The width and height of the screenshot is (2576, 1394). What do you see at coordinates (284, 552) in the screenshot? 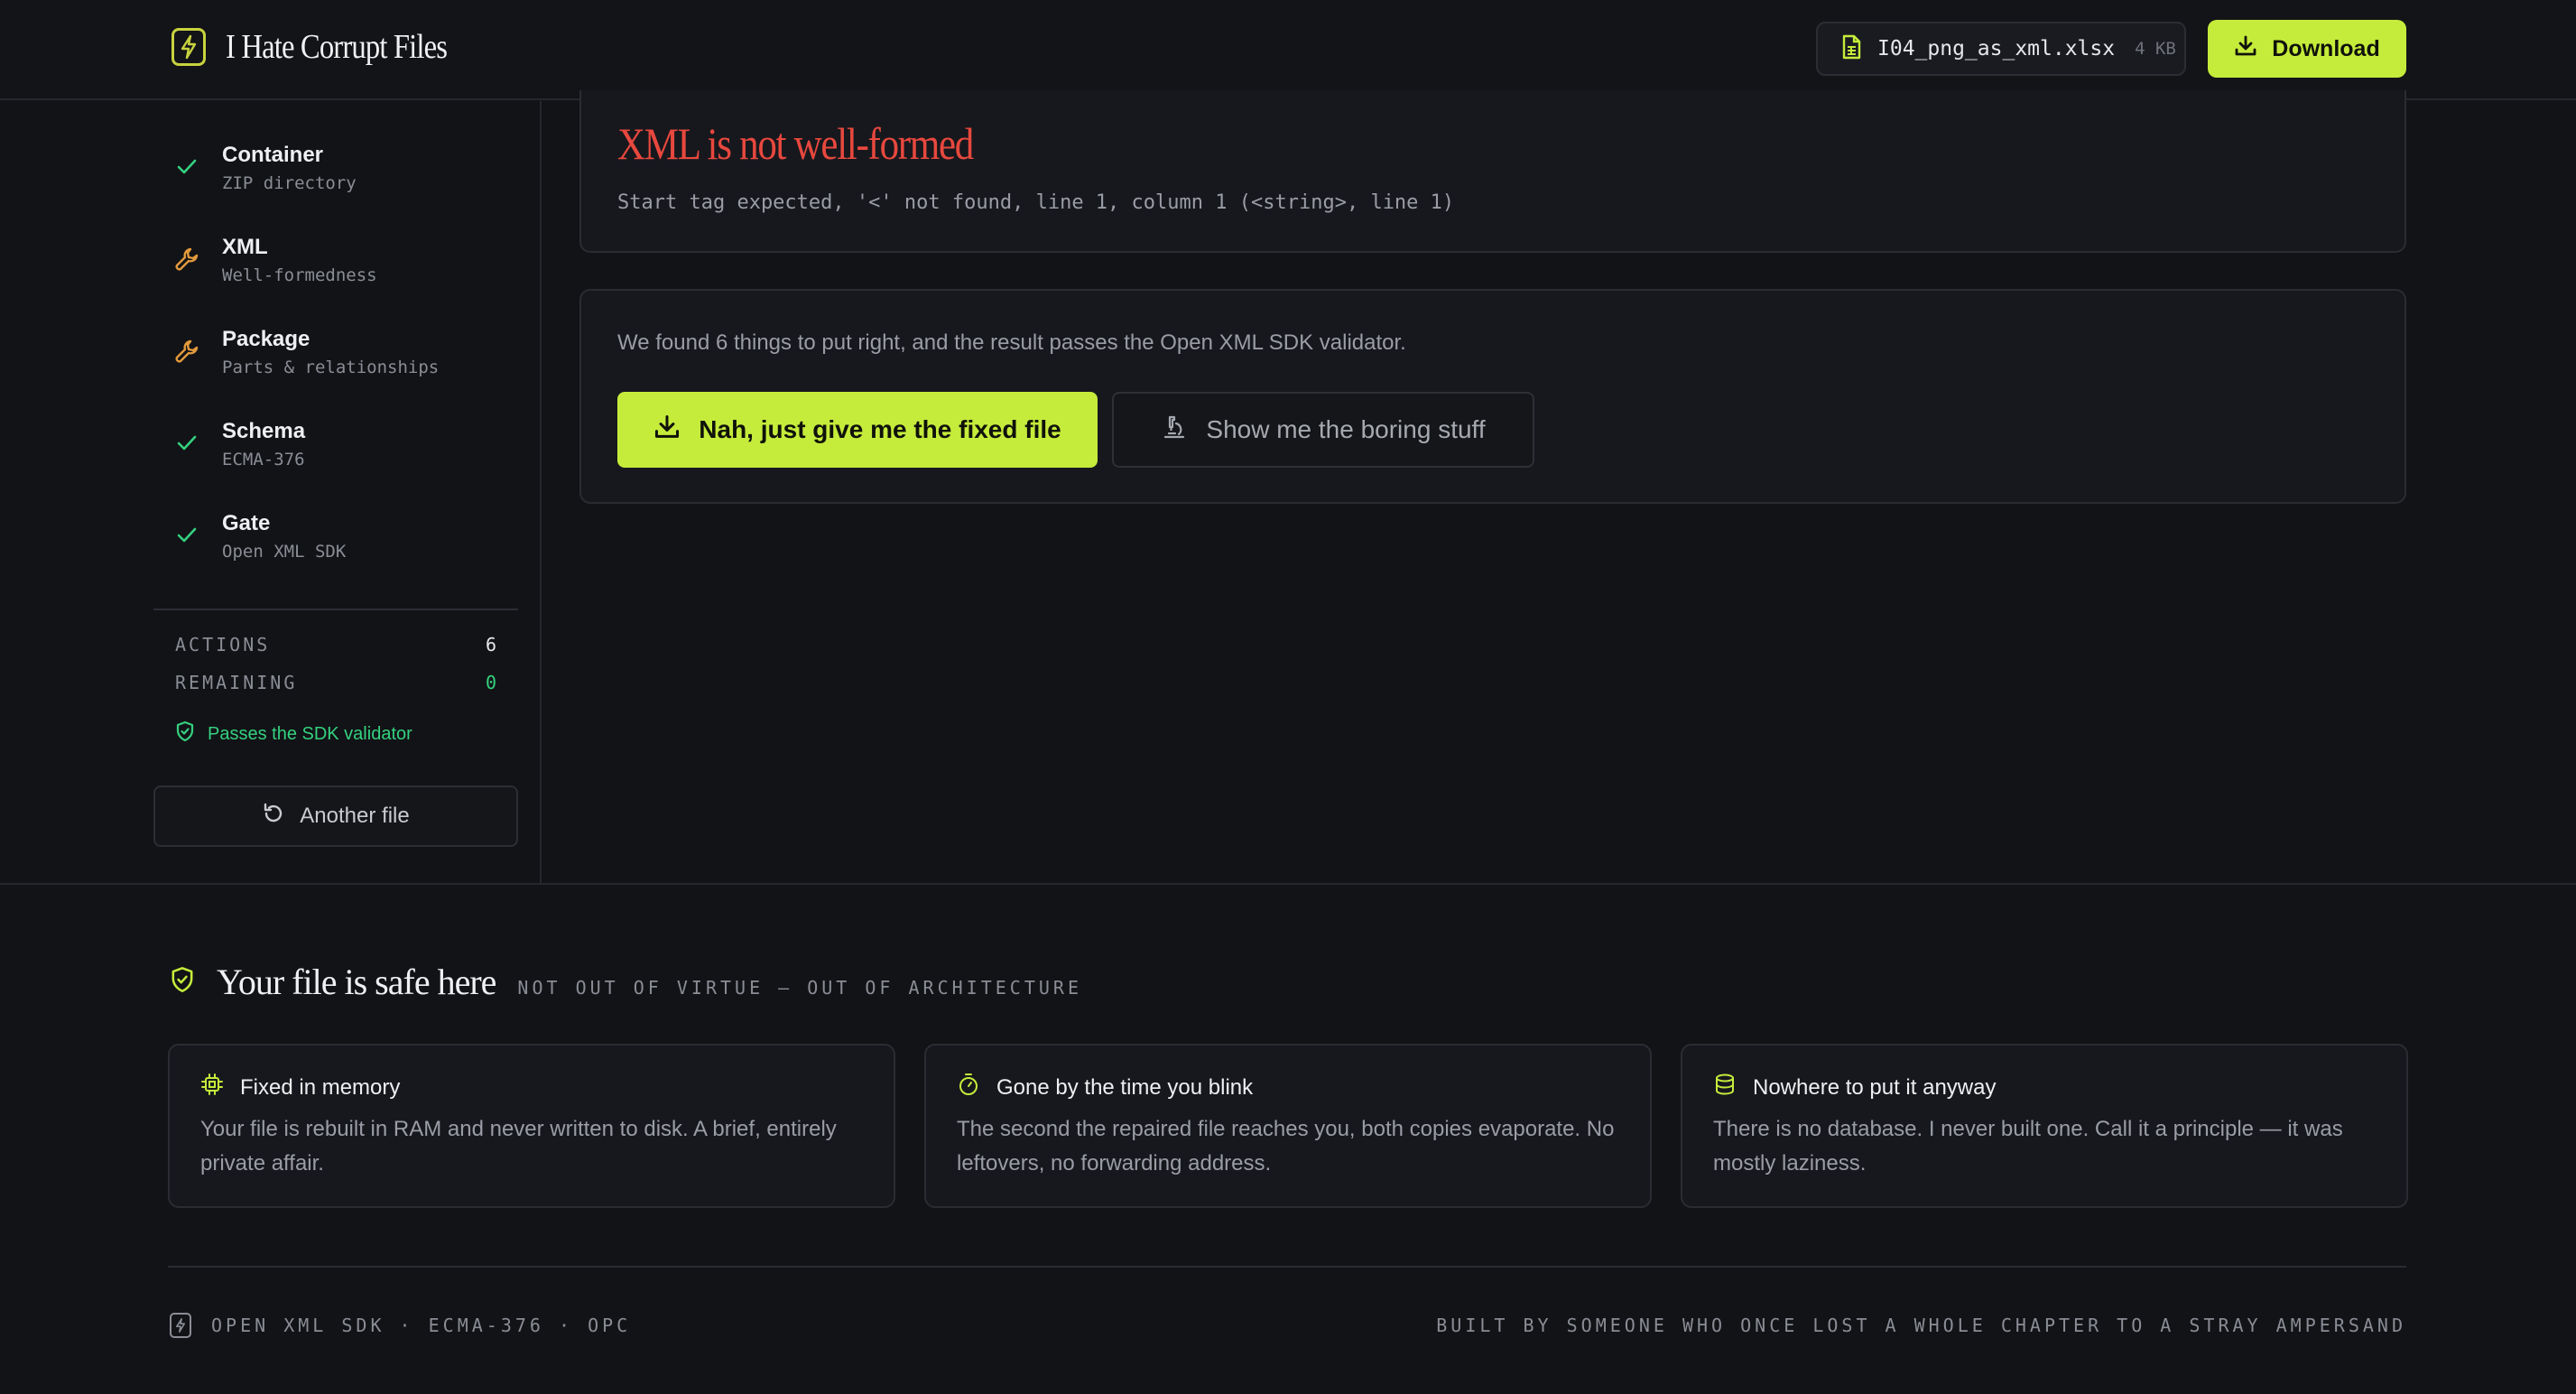
I see `step-subtitle: Open XML SDK` at bounding box center [284, 552].